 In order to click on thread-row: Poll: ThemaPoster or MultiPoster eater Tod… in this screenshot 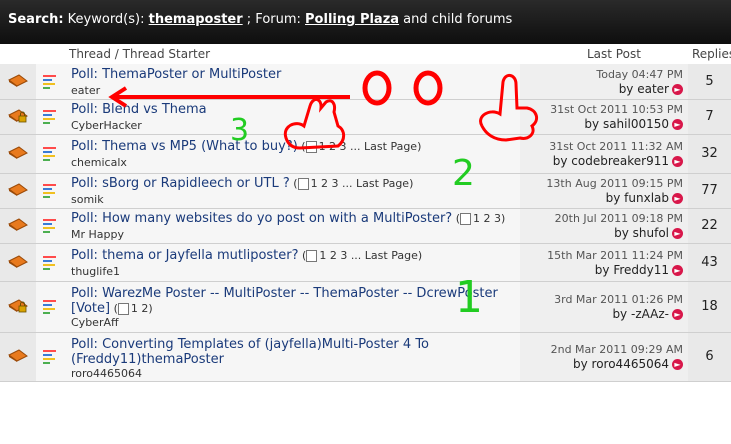, I will do `click(365, 82)`.